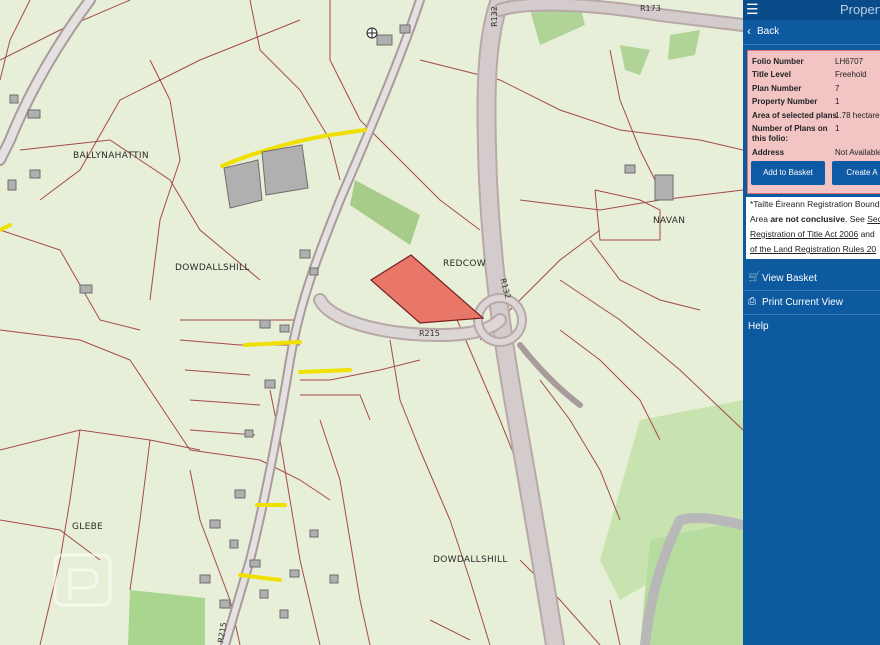 This screenshot has width=880, height=645. Describe the element at coordinates (494, 16) in the screenshot. I see `road-label: R132` at that location.